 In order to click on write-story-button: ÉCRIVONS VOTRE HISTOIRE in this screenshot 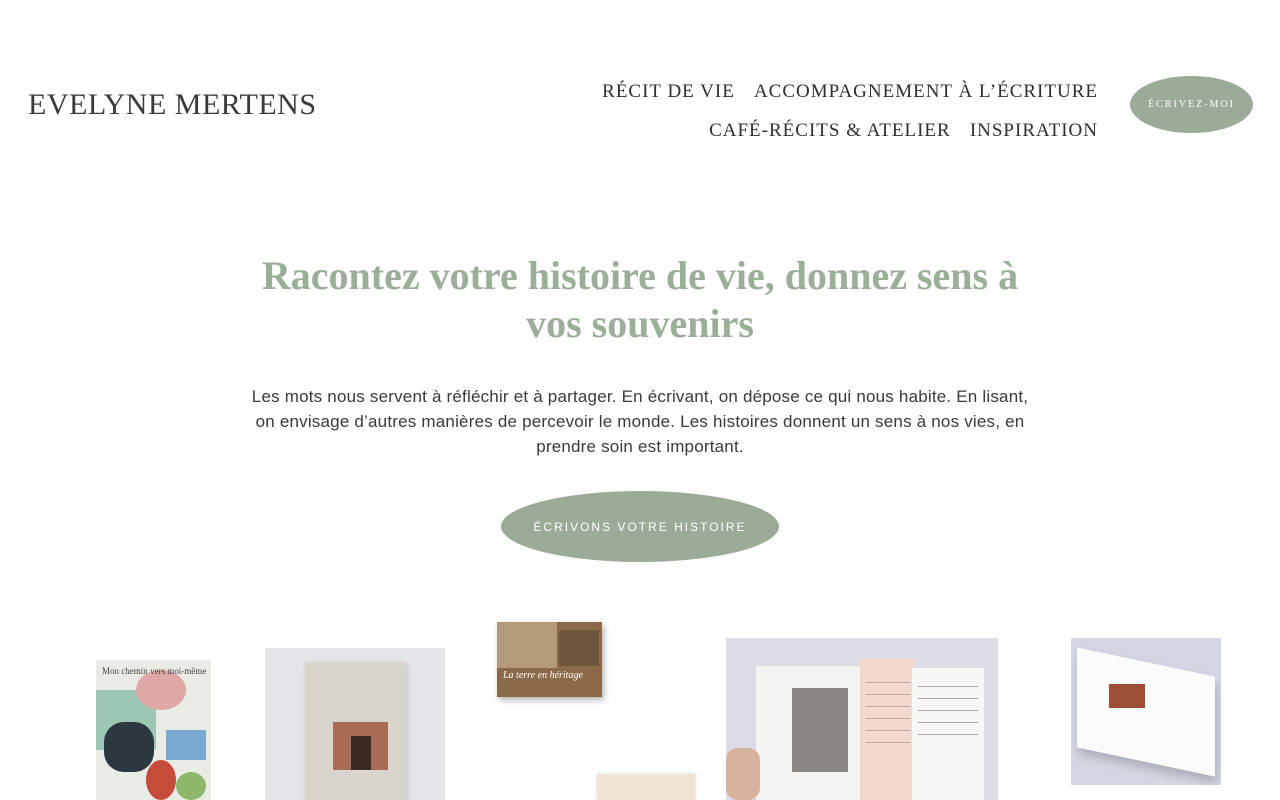, I will do `click(640, 526)`.